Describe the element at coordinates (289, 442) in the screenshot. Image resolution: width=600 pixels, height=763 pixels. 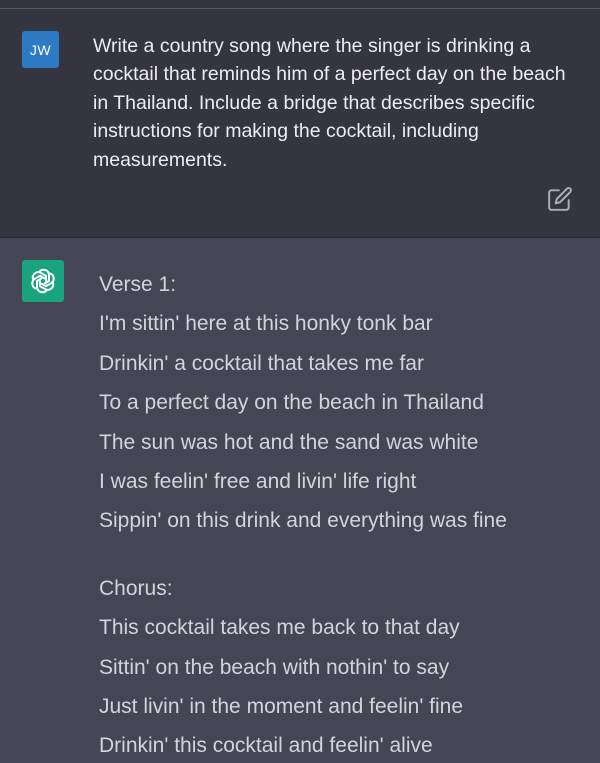
I see `lyric-line: The sun was hot and the sand was white` at that location.